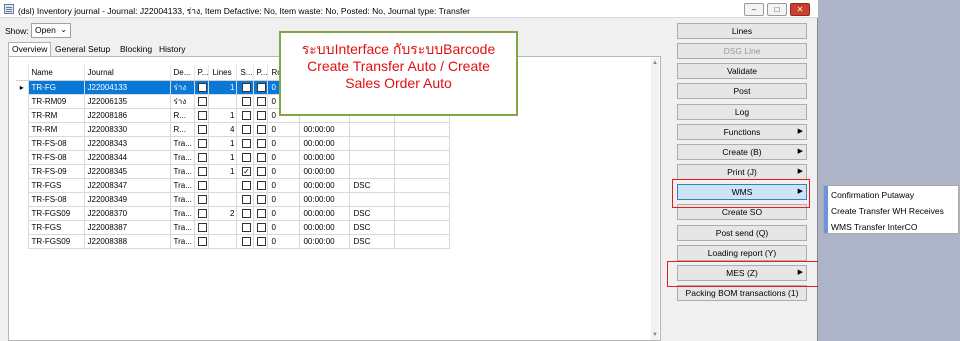 The width and height of the screenshot is (960, 341). What do you see at coordinates (655, 63) in the screenshot?
I see `scroll-up-icon: ▲` at bounding box center [655, 63].